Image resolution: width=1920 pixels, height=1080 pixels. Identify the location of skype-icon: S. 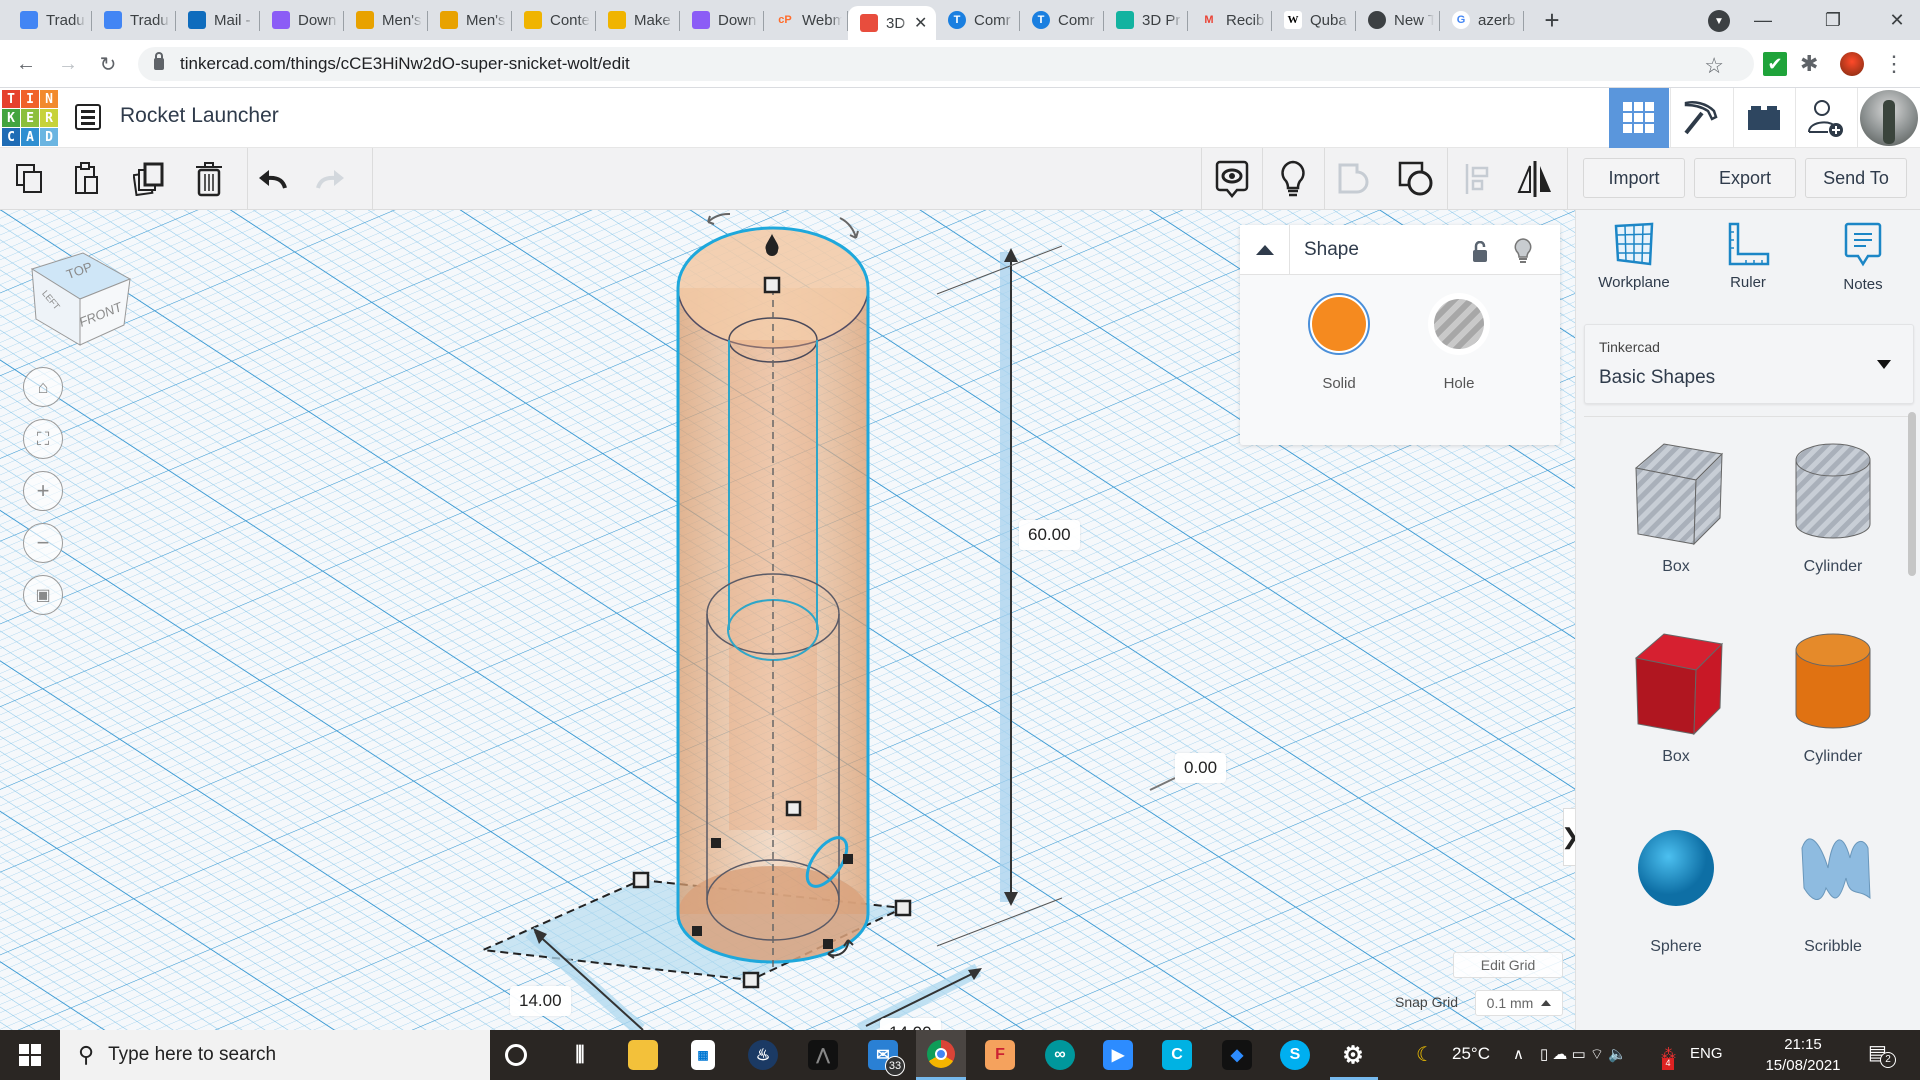
(1295, 1055).